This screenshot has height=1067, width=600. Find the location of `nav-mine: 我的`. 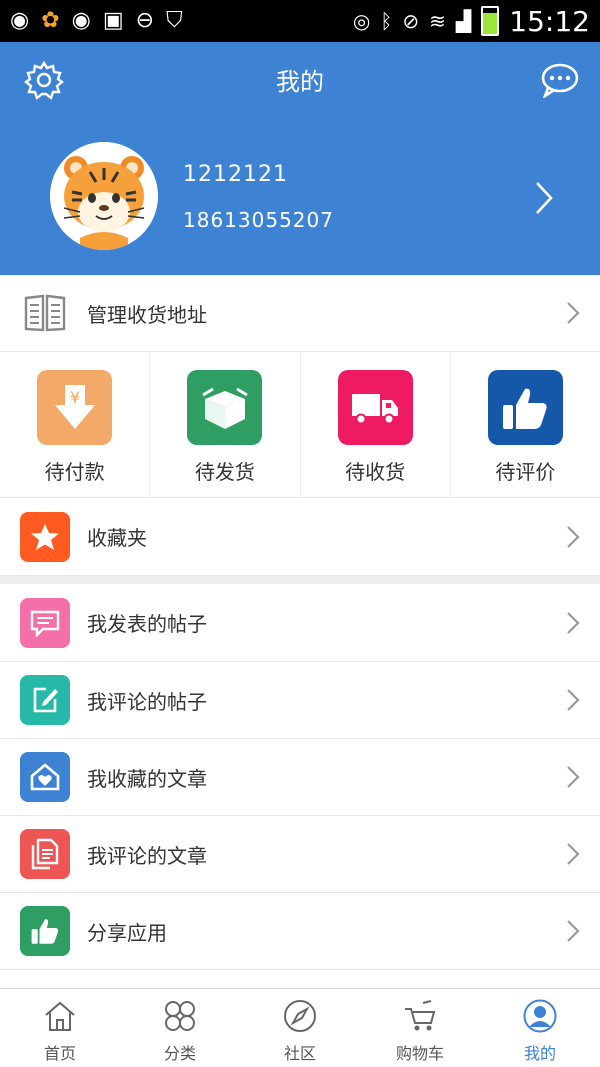

nav-mine: 我的 is located at coordinates (540, 1028).